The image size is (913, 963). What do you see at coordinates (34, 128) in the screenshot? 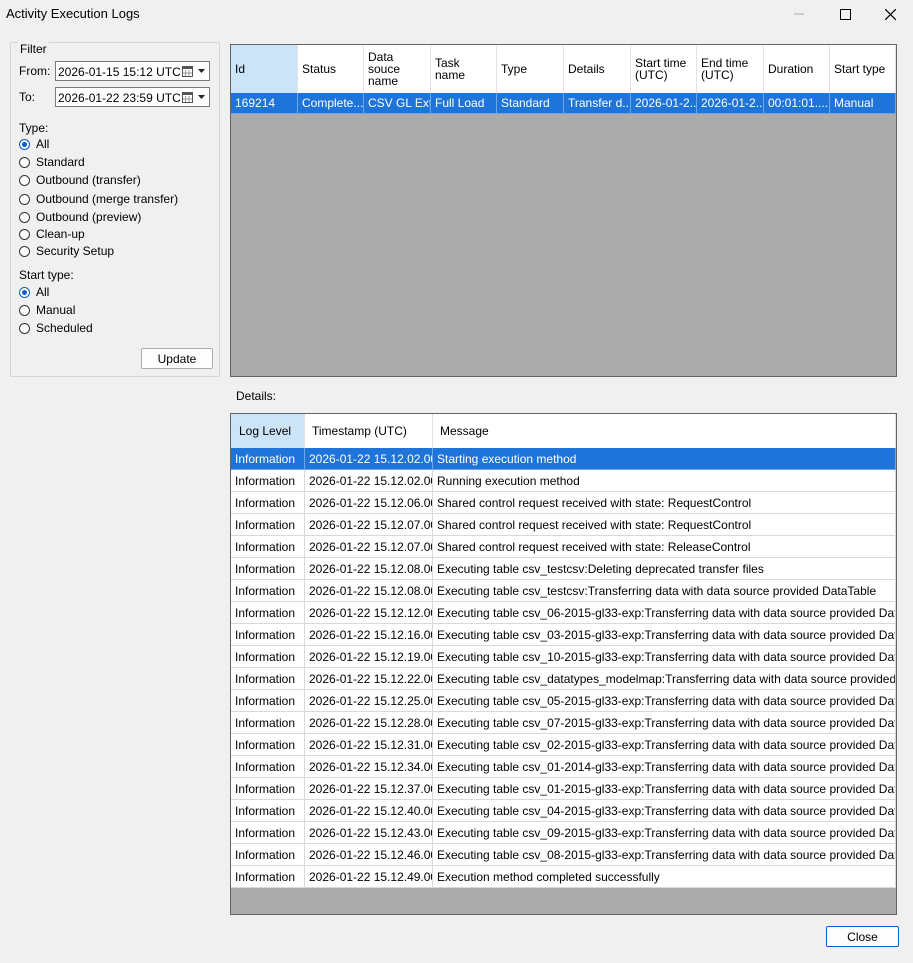
I see `type-label: Type:` at bounding box center [34, 128].